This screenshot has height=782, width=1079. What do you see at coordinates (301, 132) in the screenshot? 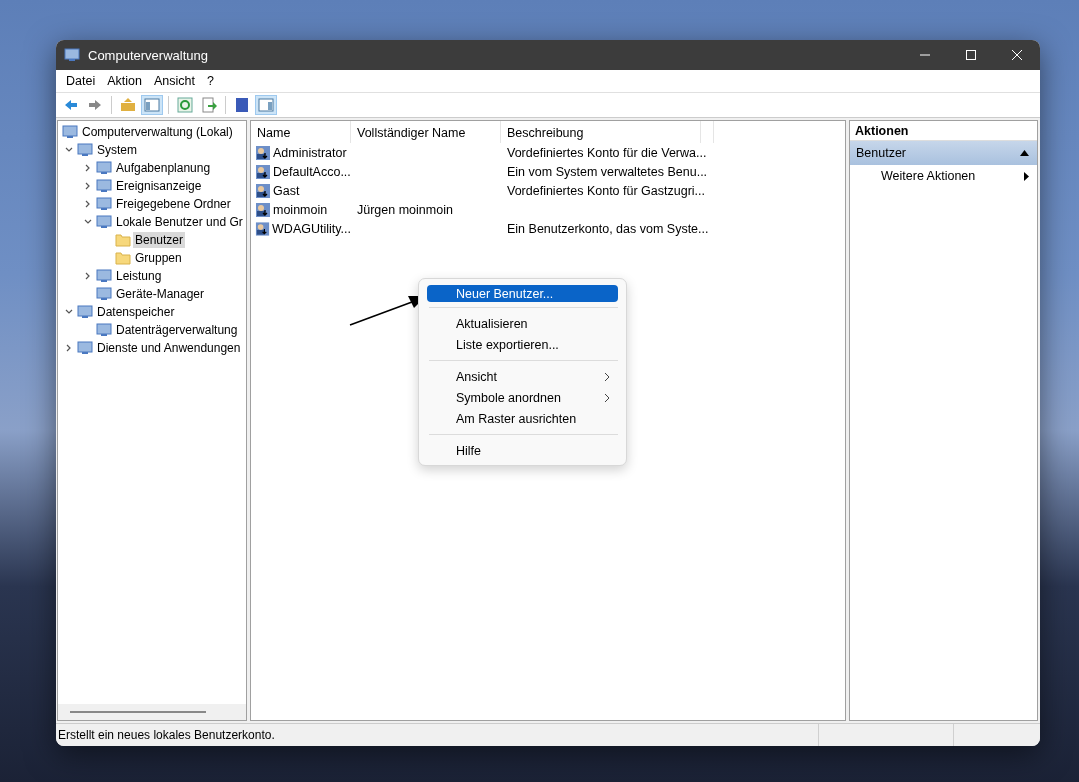
I see `column-header: Name` at bounding box center [301, 132].